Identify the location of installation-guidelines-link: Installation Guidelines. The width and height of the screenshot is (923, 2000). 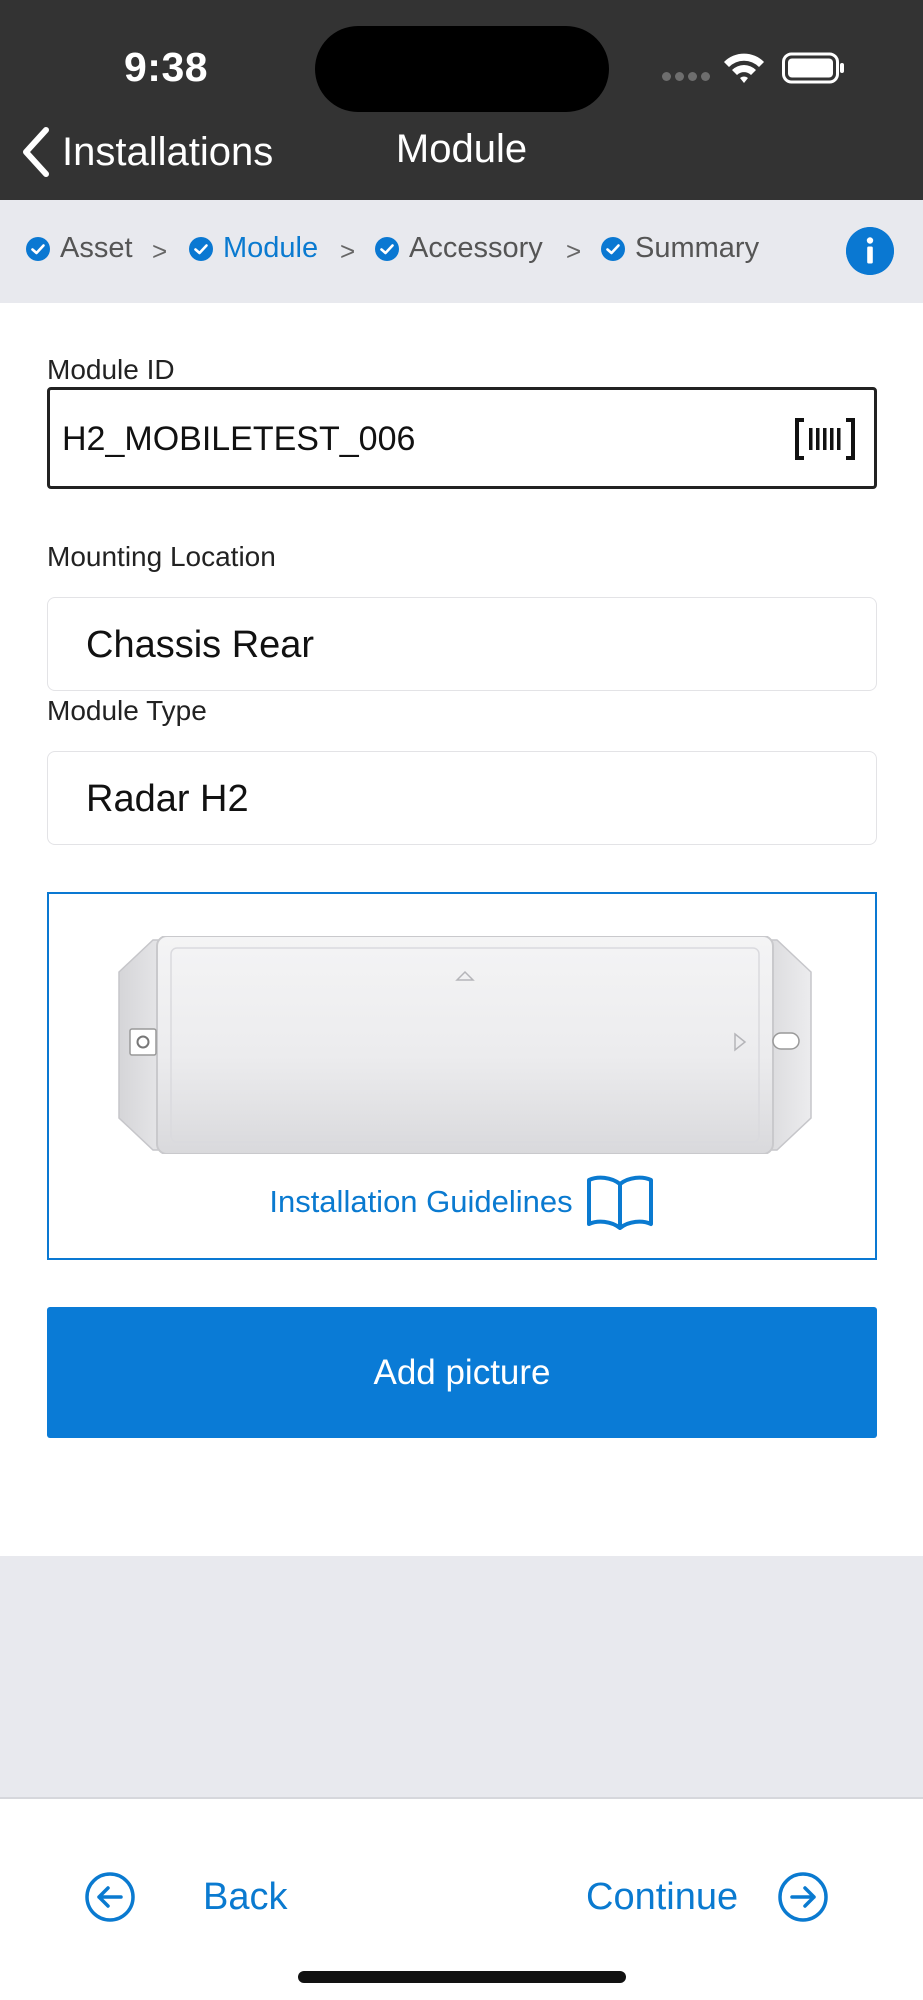
(462, 1202).